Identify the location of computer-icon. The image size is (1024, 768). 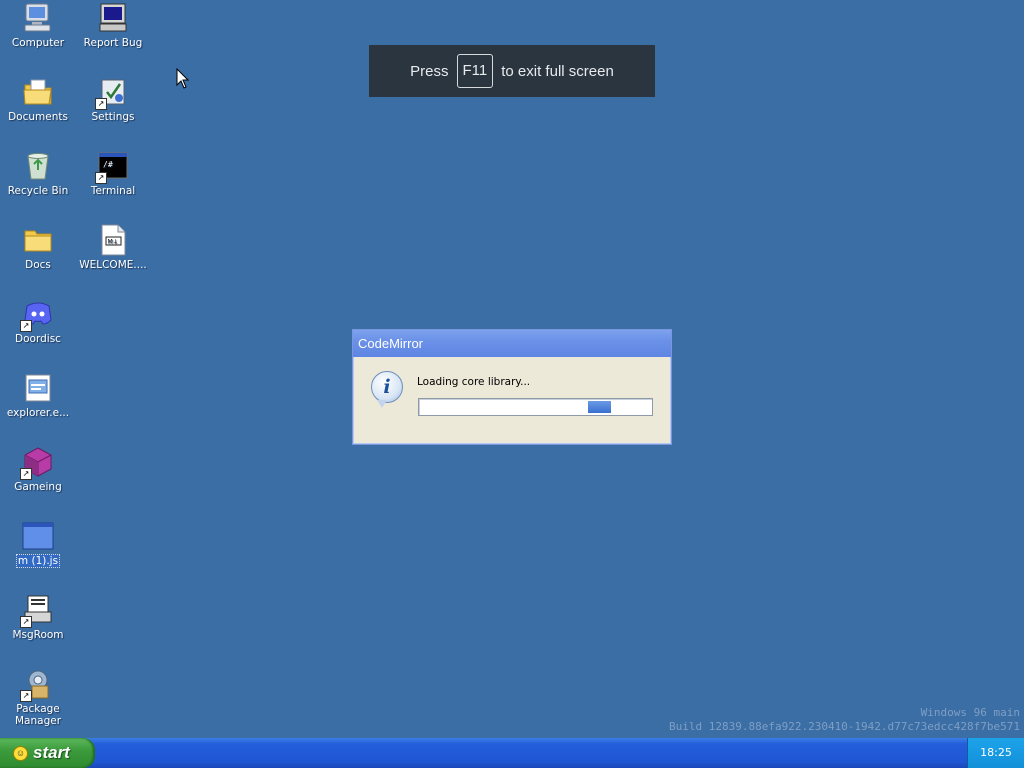
(38, 18).